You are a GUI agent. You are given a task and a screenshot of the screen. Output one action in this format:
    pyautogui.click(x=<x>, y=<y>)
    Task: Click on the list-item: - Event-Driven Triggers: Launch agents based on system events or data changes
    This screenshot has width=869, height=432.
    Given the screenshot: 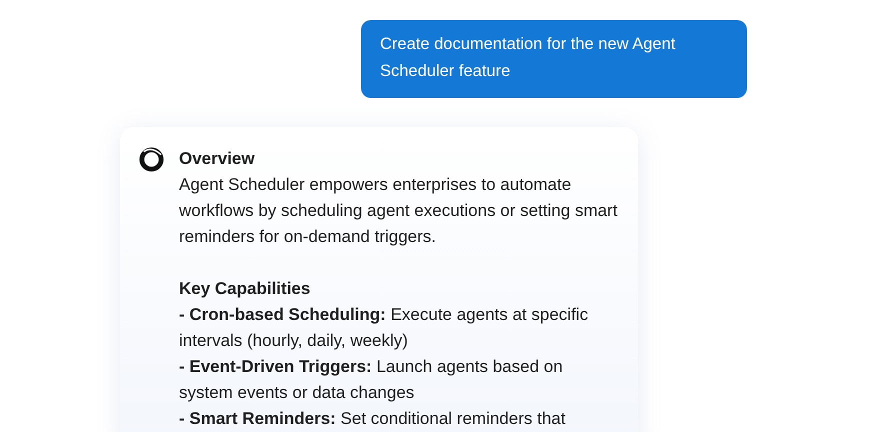 What is the action you would take?
    pyautogui.click(x=371, y=380)
    